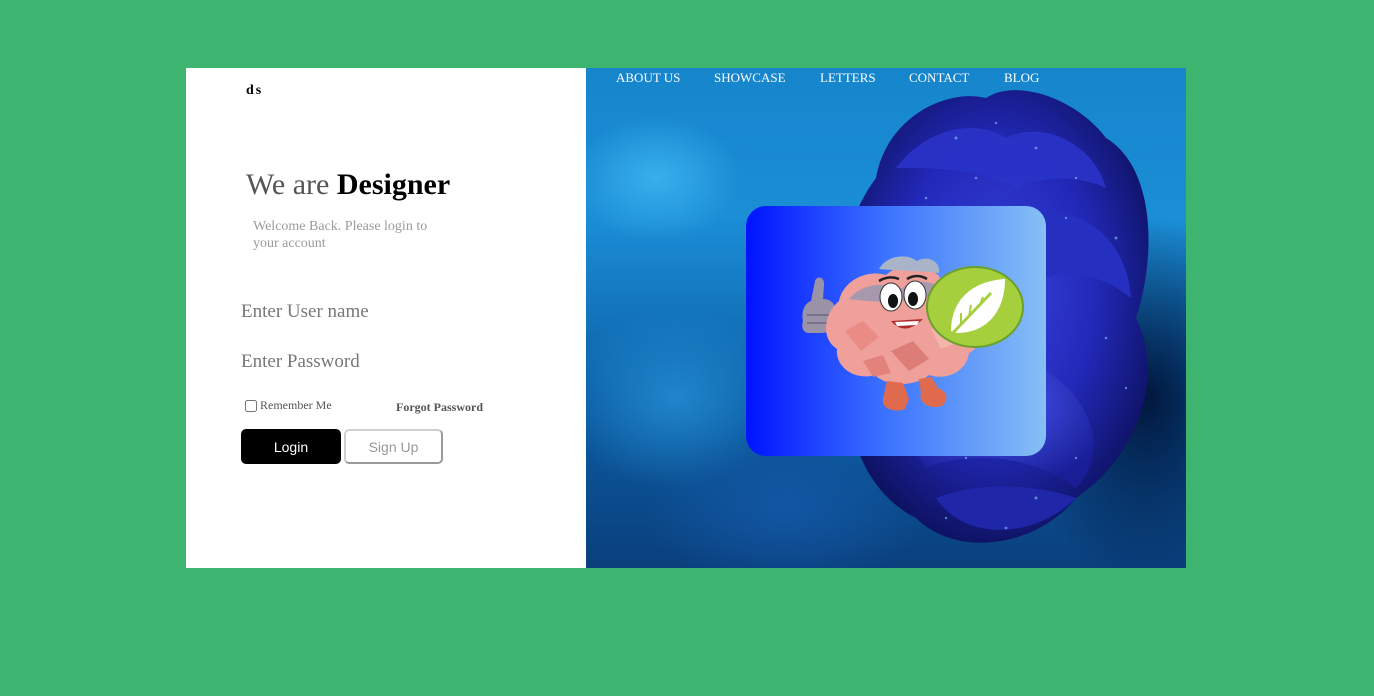 The height and width of the screenshot is (696, 1374). Describe the element at coordinates (939, 78) in the screenshot. I see `nav-contact: CONTACT` at that location.